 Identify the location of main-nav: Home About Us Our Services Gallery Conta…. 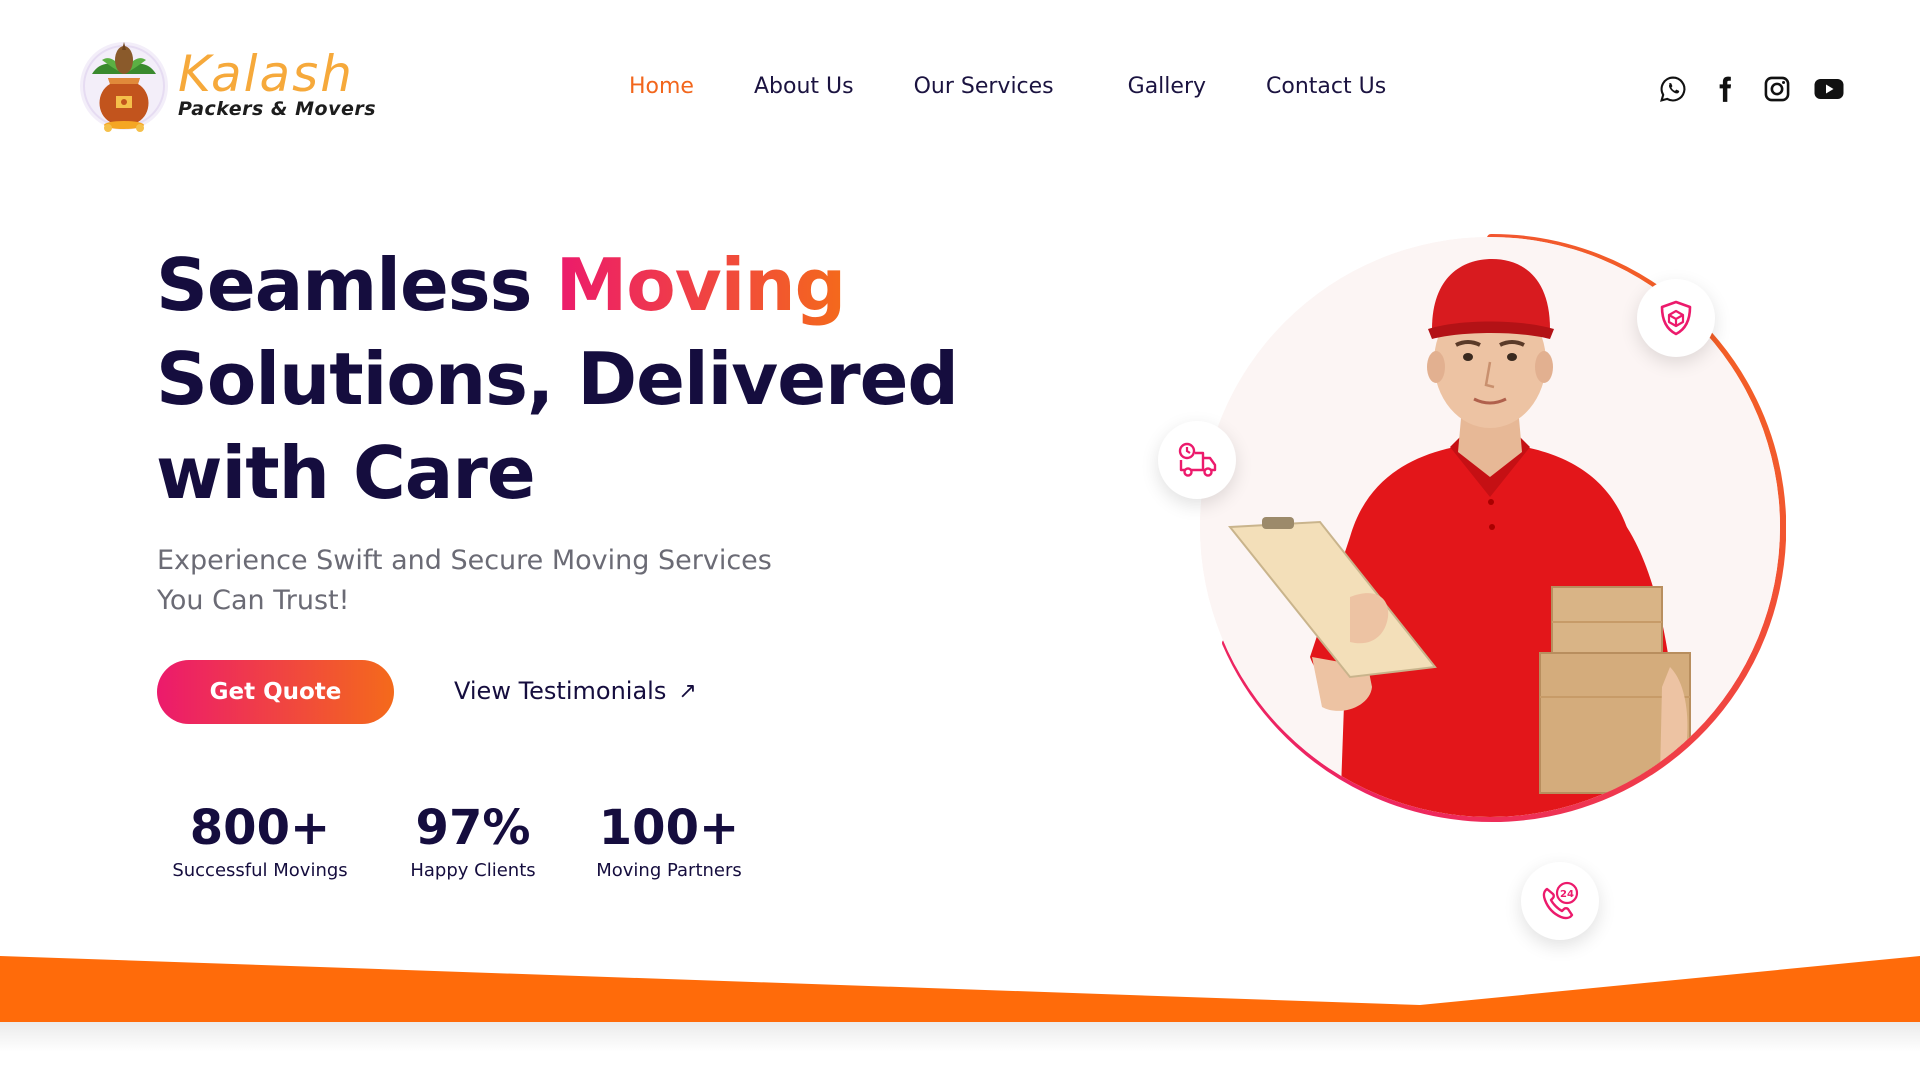
(1037, 86).